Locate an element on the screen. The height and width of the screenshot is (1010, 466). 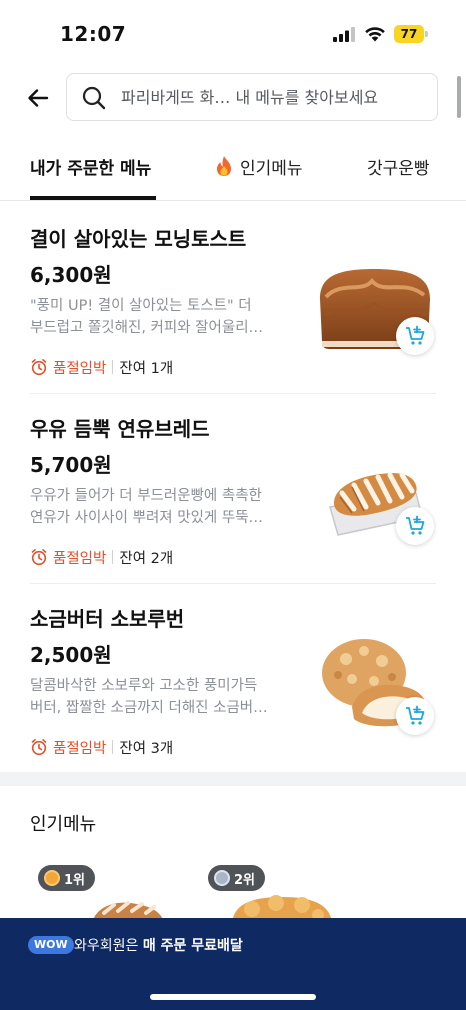
wow-text-prefix: 와우회원은 is located at coordinates (108, 946).